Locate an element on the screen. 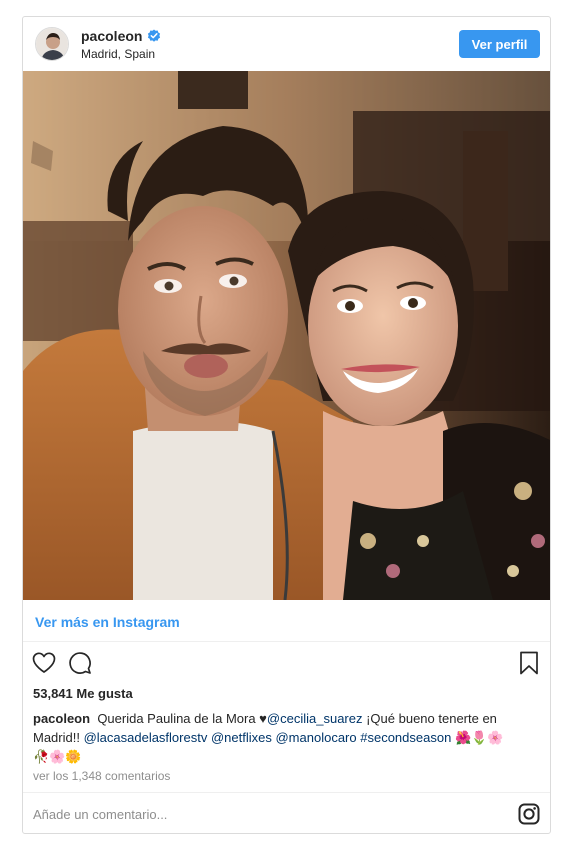 The height and width of the screenshot is (850, 574). caption-username: pacoleon is located at coordinates (61, 718).